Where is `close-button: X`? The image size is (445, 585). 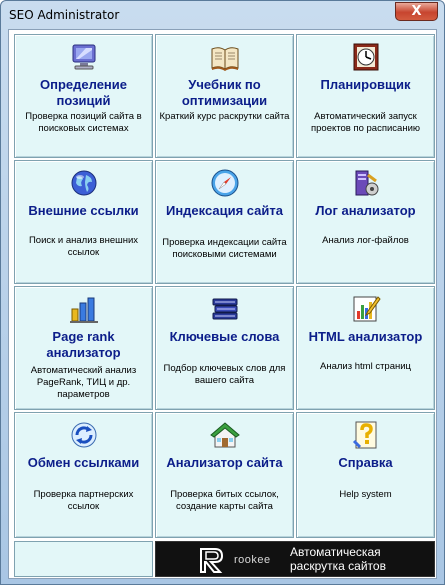
close-button: X is located at coordinates (416, 11).